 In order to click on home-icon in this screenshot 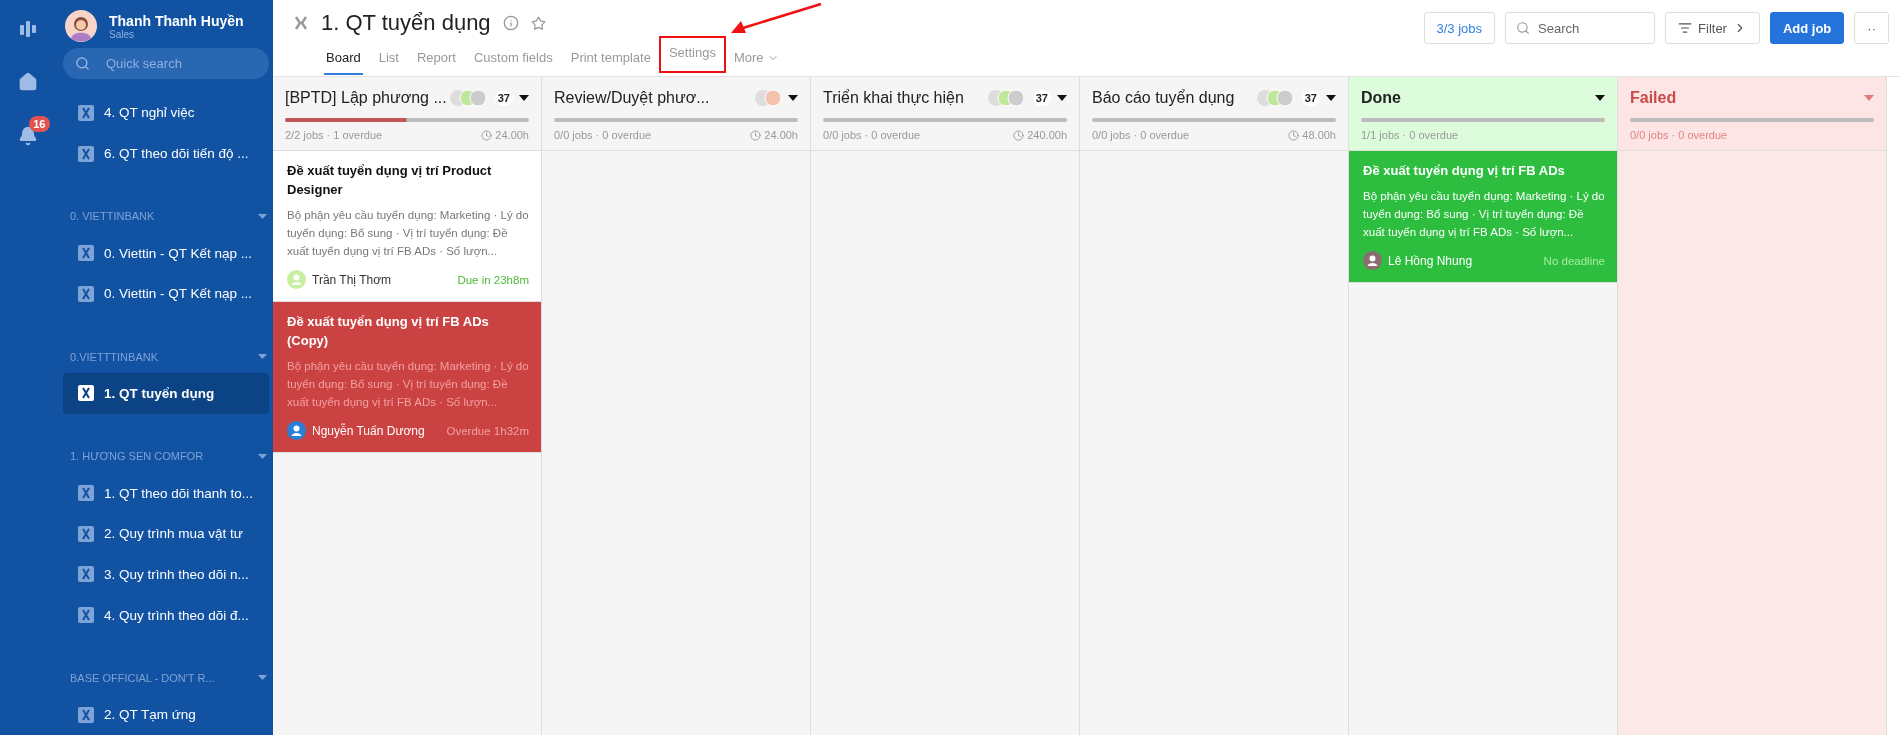, I will do `click(27, 82)`.